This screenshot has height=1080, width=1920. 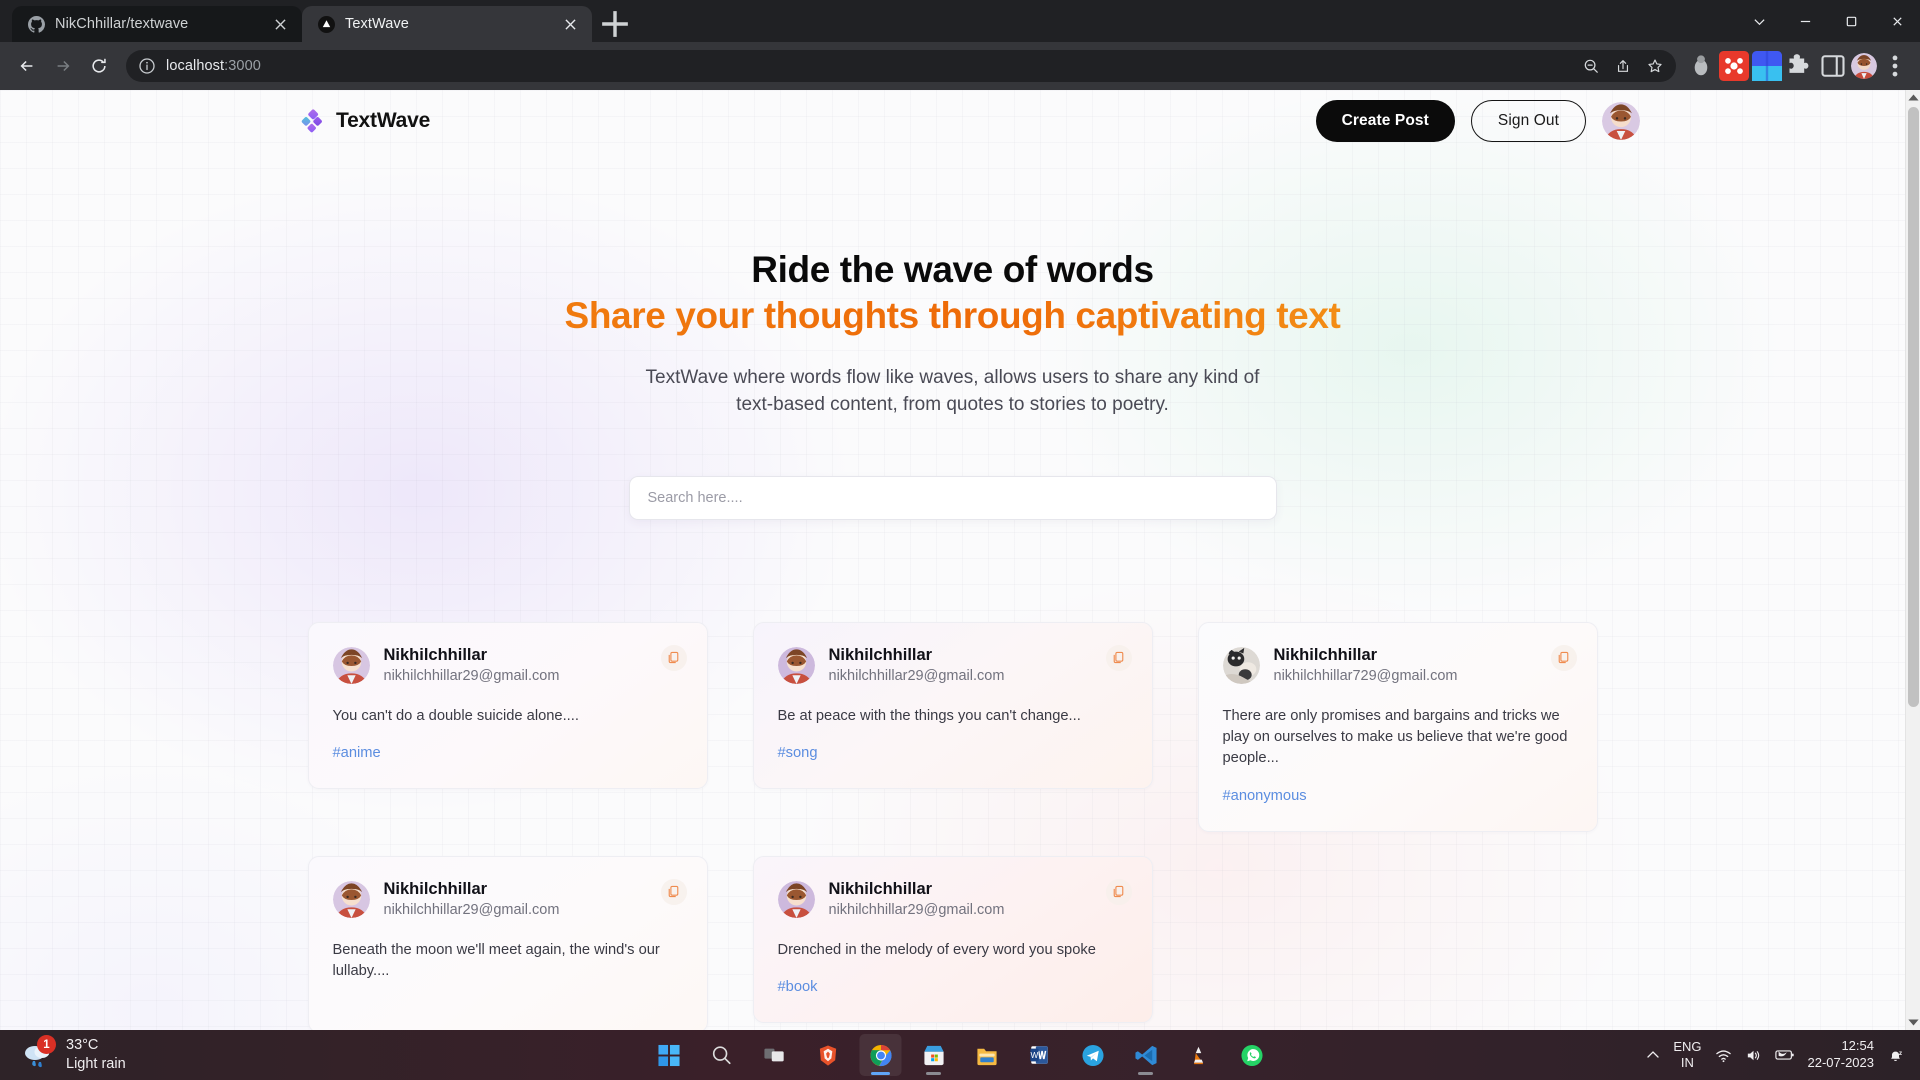 I want to click on browser-tab-github: NikChhillar/textwave, so click(x=157, y=24).